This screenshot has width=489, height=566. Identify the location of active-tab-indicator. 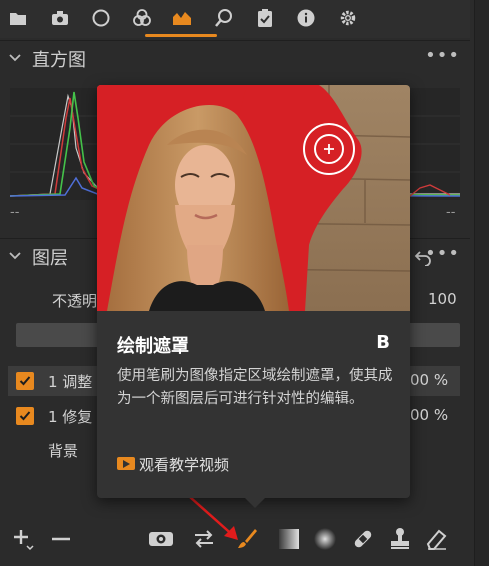
(181, 35).